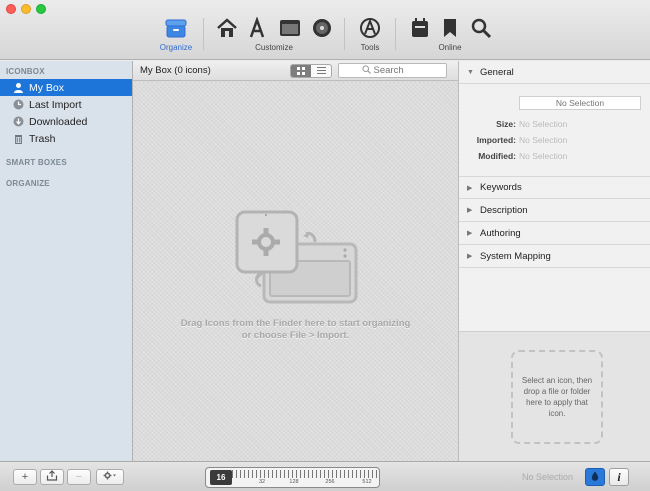  I want to click on section-authoring: ▶ Authoring, so click(554, 233).